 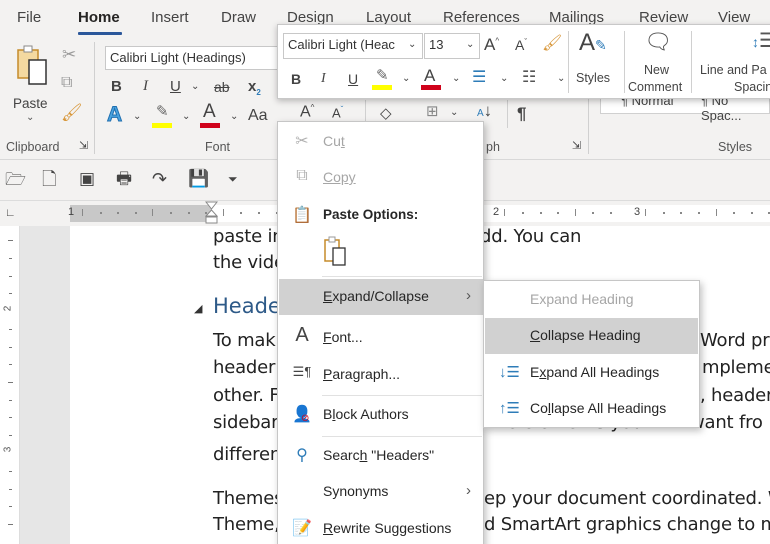 I want to click on menu-item-block-authors: 👤 ⊘ Block Authors, so click(x=381, y=415).